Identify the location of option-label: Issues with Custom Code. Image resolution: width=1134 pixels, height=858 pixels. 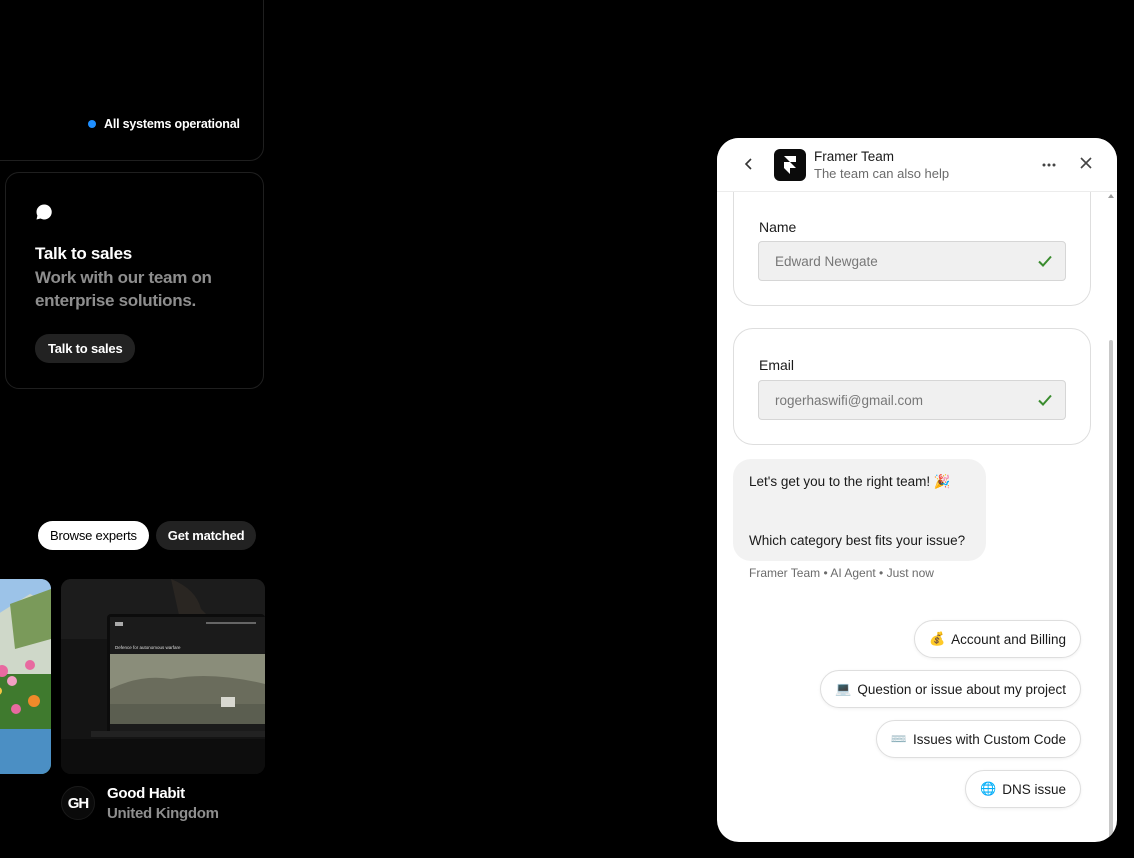
(989, 739).